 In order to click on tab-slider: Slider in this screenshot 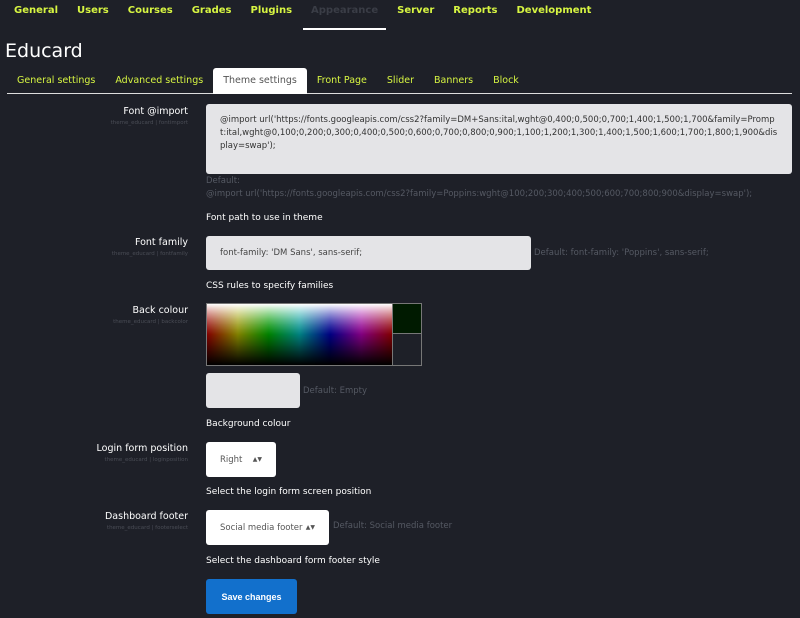, I will do `click(400, 80)`.